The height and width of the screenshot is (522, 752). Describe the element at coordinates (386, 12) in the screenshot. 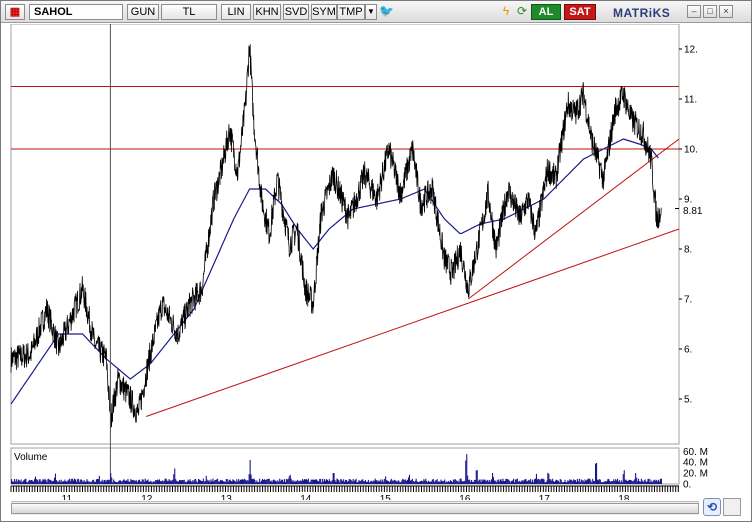

I see `twitter-icon: 🐦` at that location.